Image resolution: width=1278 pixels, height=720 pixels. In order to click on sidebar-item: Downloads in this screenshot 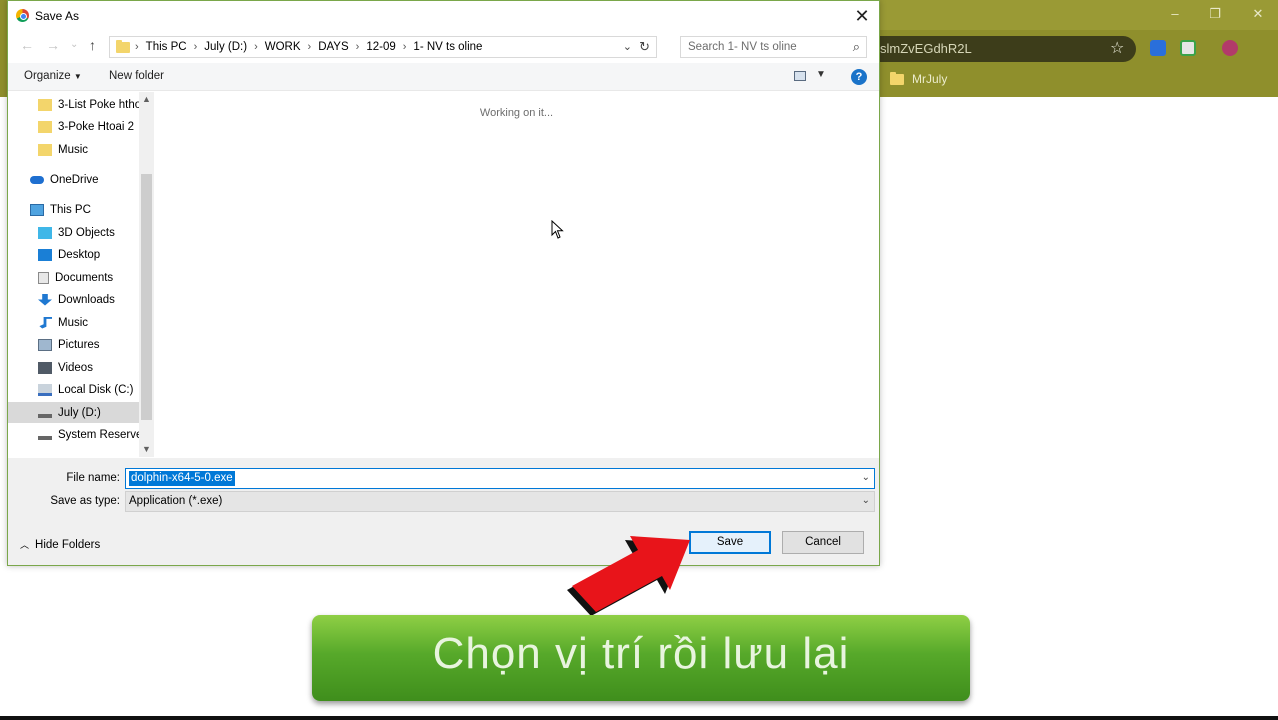, I will do `click(73, 299)`.